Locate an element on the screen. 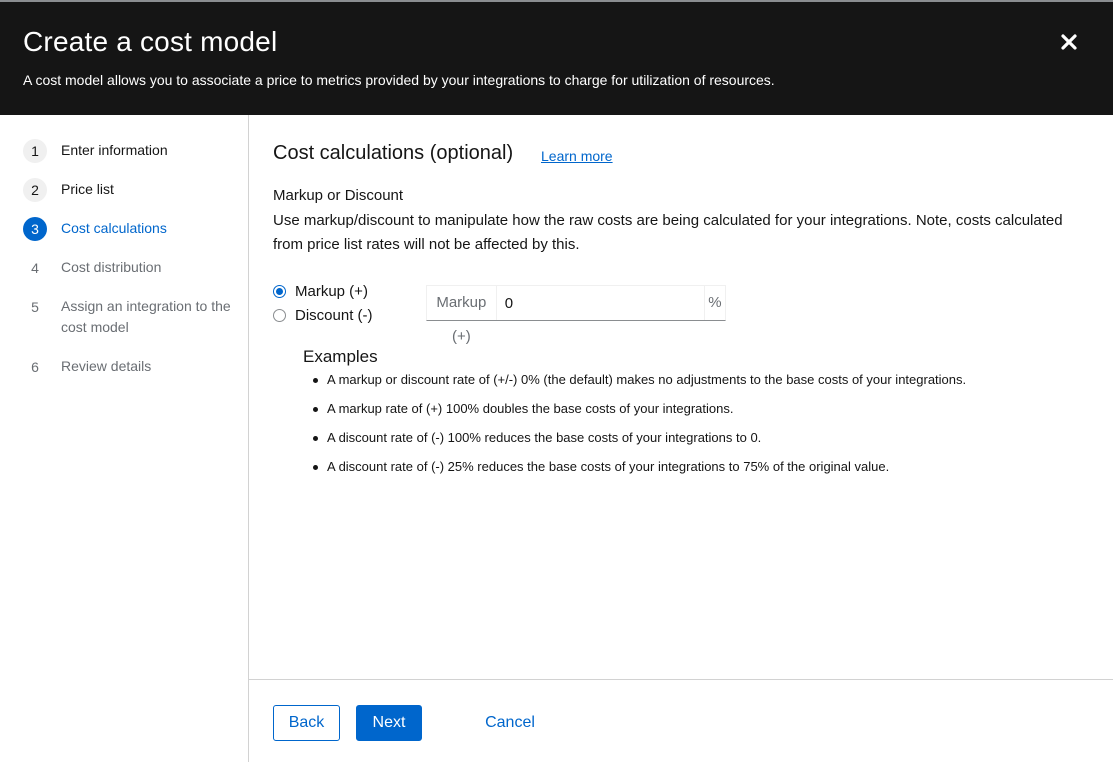 This screenshot has width=1113, height=762. discount-radio-label: Discount (-) is located at coordinates (334, 315).